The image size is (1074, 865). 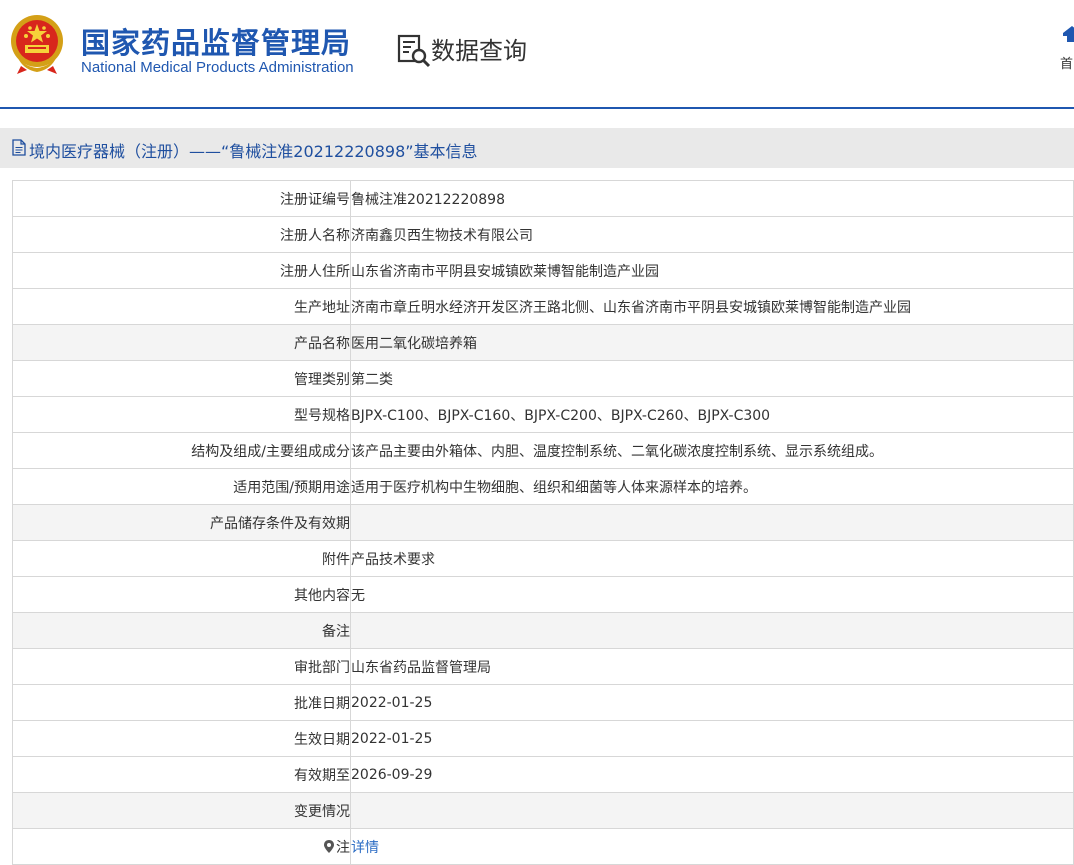 I want to click on page-title: 境内医疗器械（注册）——“鲁械注准20212220898”基本信息, so click(x=253, y=151).